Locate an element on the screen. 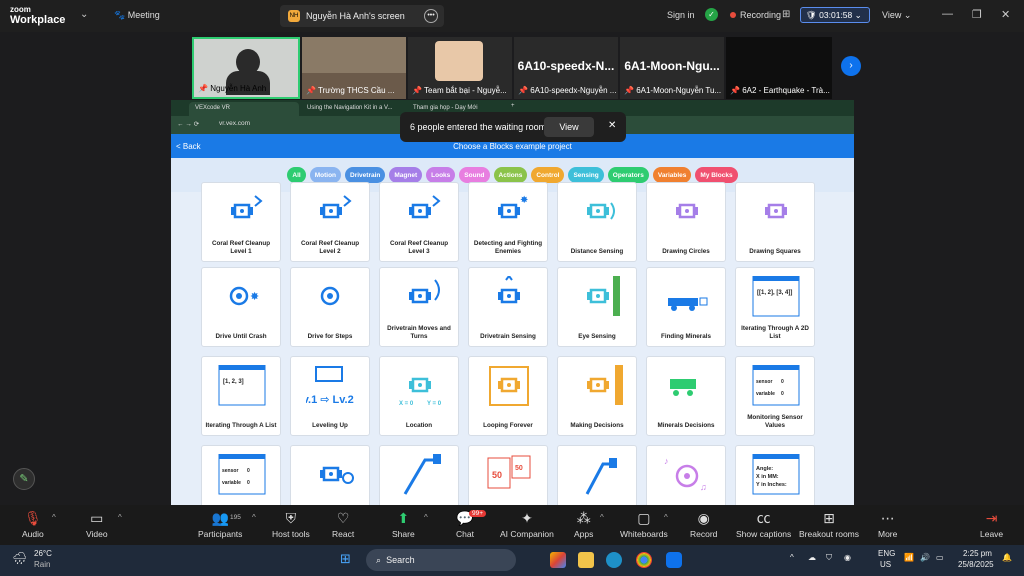 This screenshot has height=576, width=1024. example-card-minerals-decisions: Minerals Decisions is located at coordinates (686, 396).